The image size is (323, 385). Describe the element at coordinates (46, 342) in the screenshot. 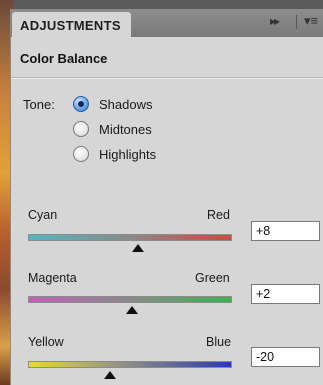

I see `yellow-label: Yellow` at that location.